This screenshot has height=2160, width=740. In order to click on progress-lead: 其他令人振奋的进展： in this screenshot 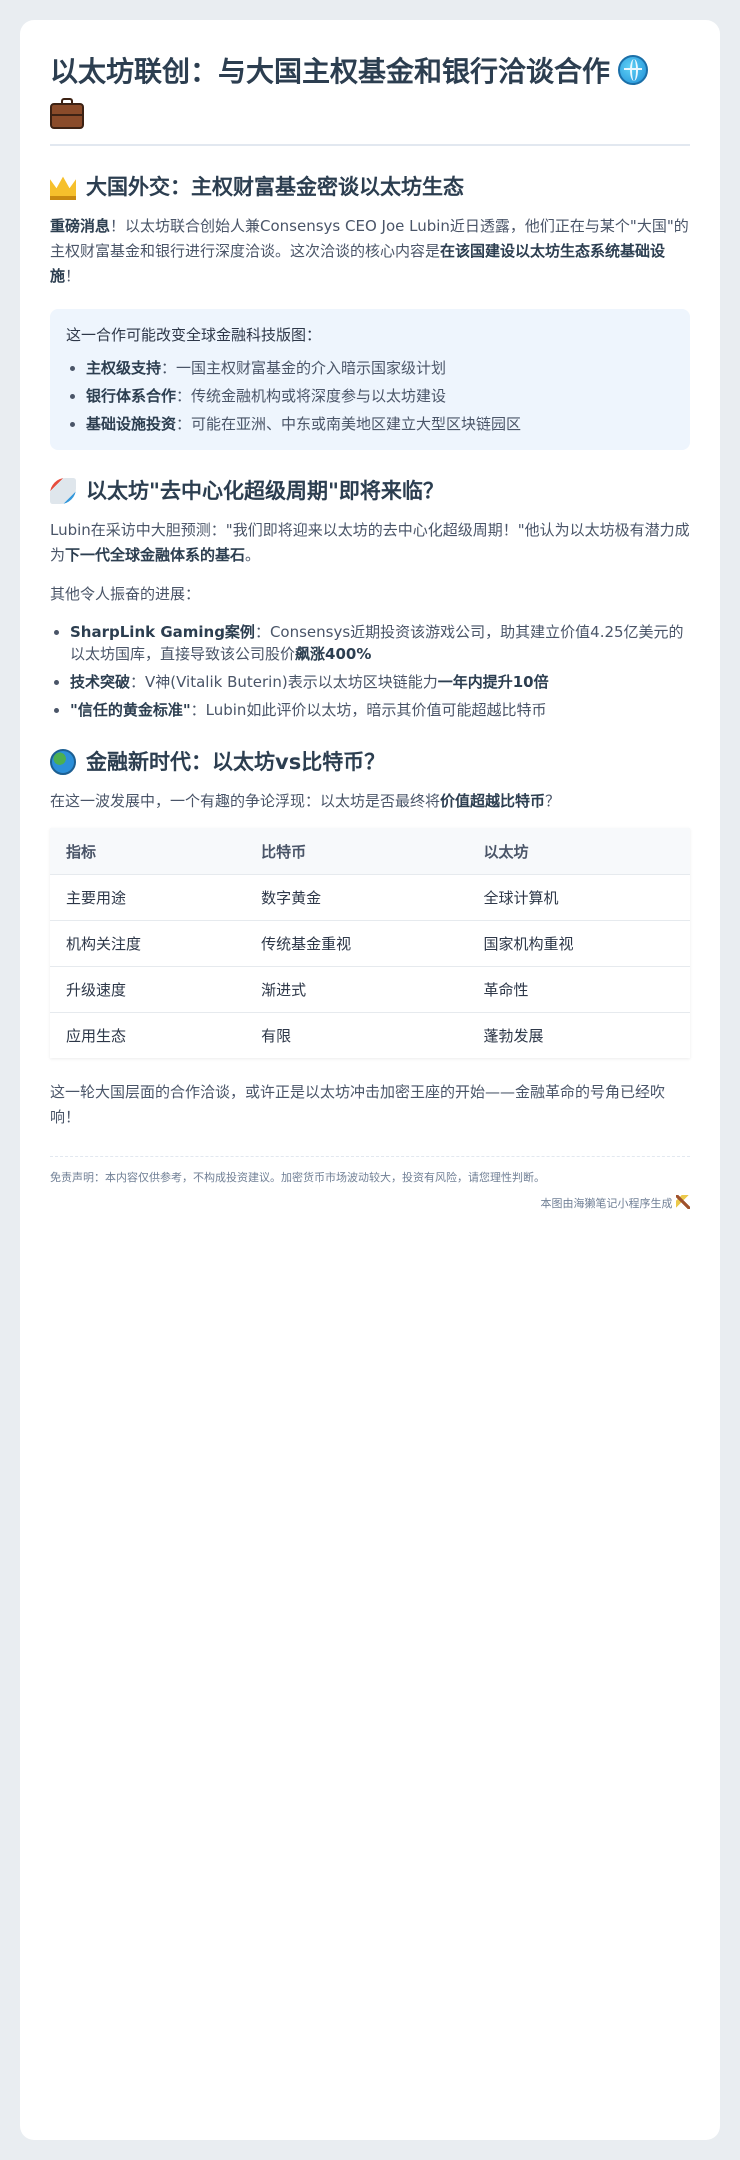, I will do `click(125, 594)`.